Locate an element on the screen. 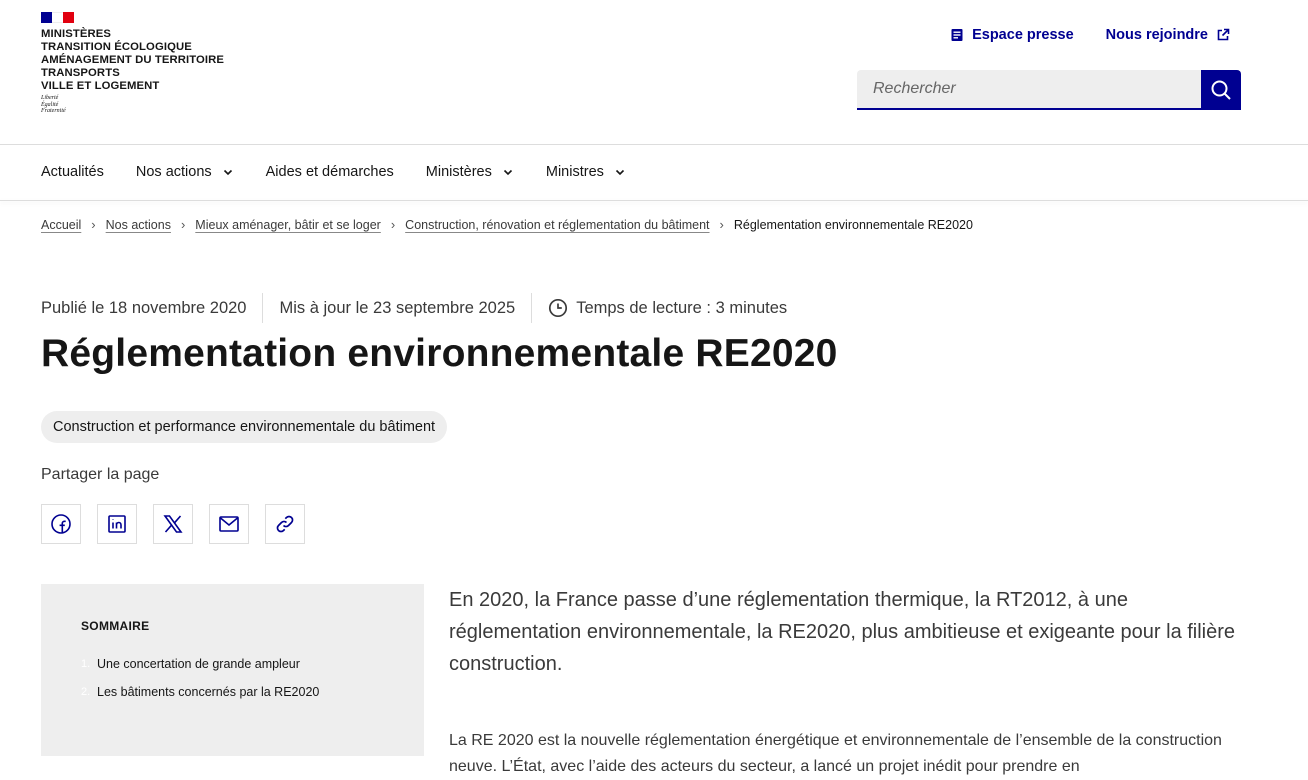 This screenshot has width=1308, height=780. ministry-name-line: MINISTÈRES is located at coordinates (76, 34).